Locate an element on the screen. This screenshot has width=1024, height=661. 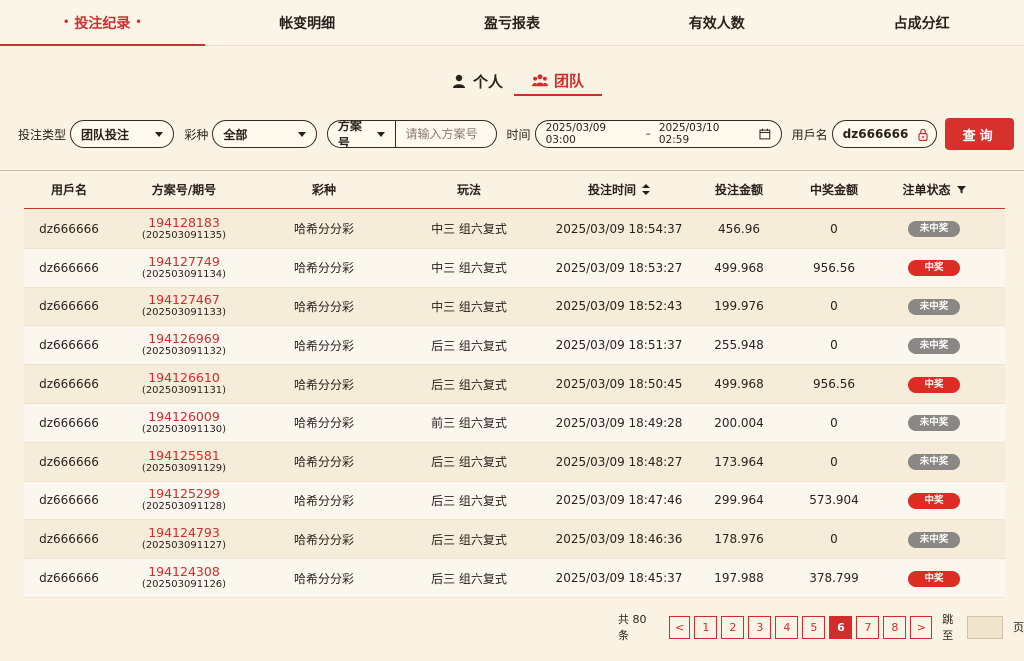
bet-number-link: 194126610 is located at coordinates (184, 378).